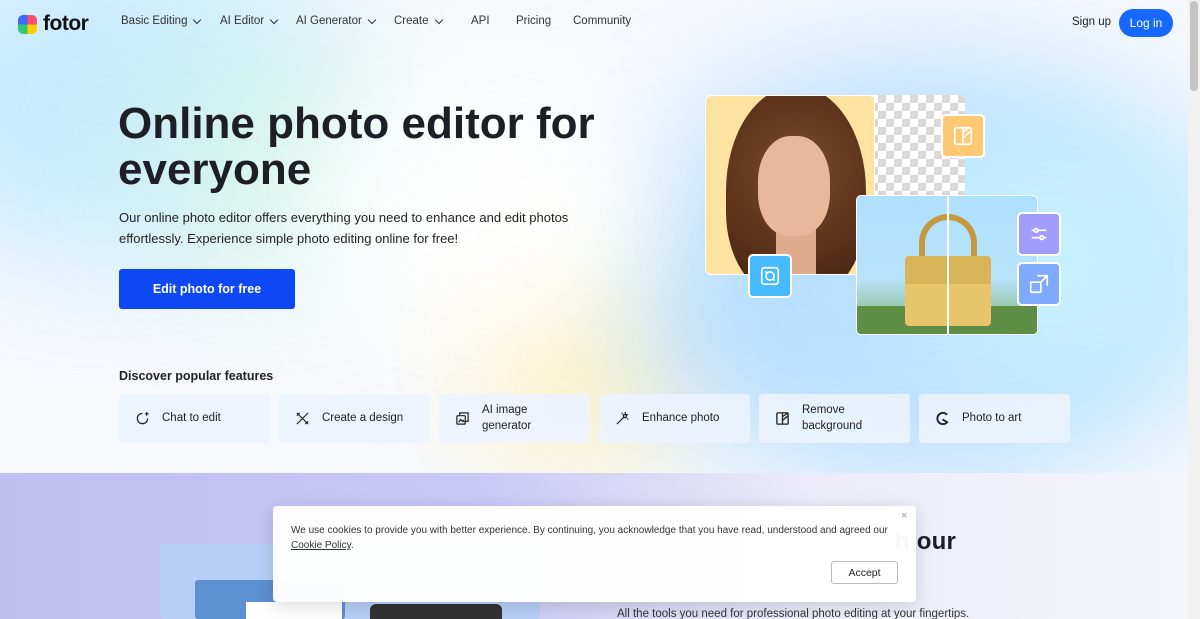 The height and width of the screenshot is (619, 1200). I want to click on adjust-sliders-icon, so click(1039, 234).